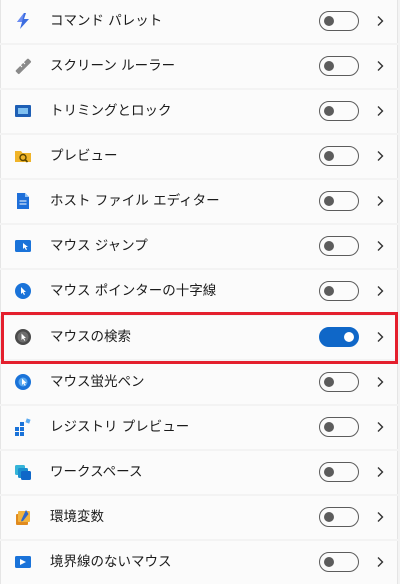  I want to click on mouse-jump-icon, so click(23, 246).